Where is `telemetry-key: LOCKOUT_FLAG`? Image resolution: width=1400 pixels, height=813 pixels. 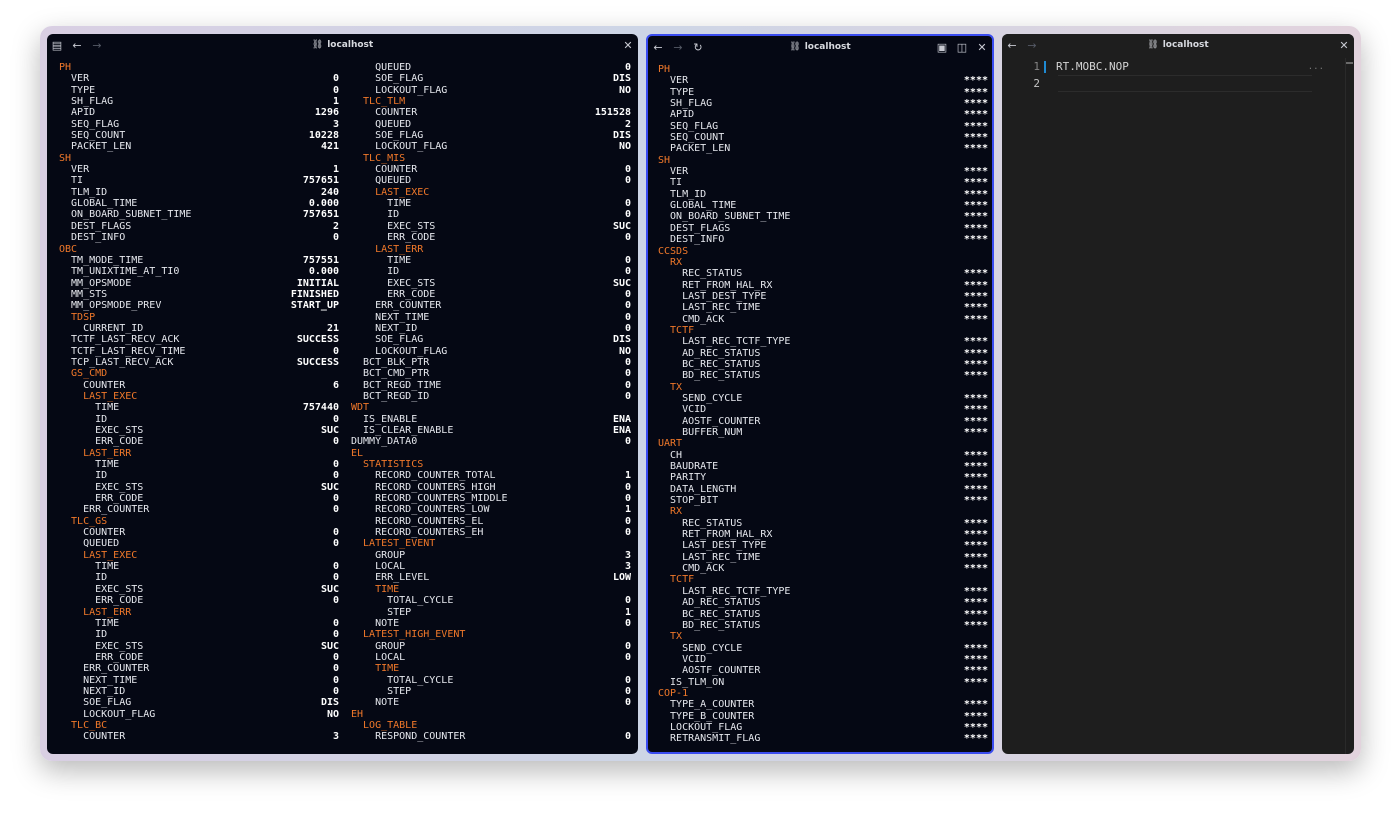 telemetry-key: LOCKOUT_FLAG is located at coordinates (399, 351).